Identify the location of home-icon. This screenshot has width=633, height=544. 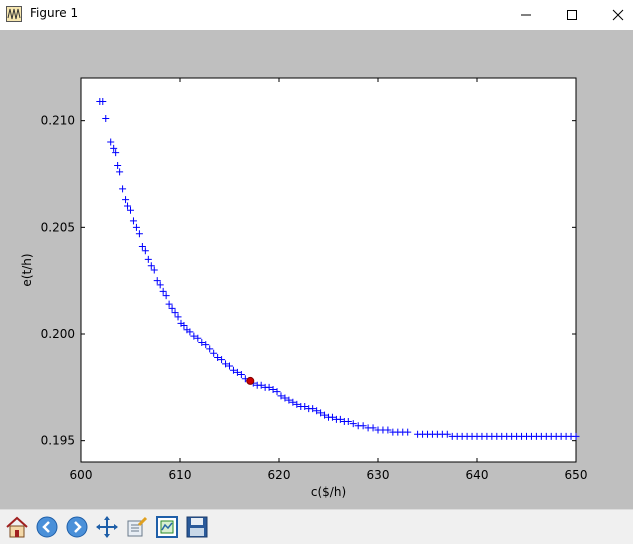
(17, 527).